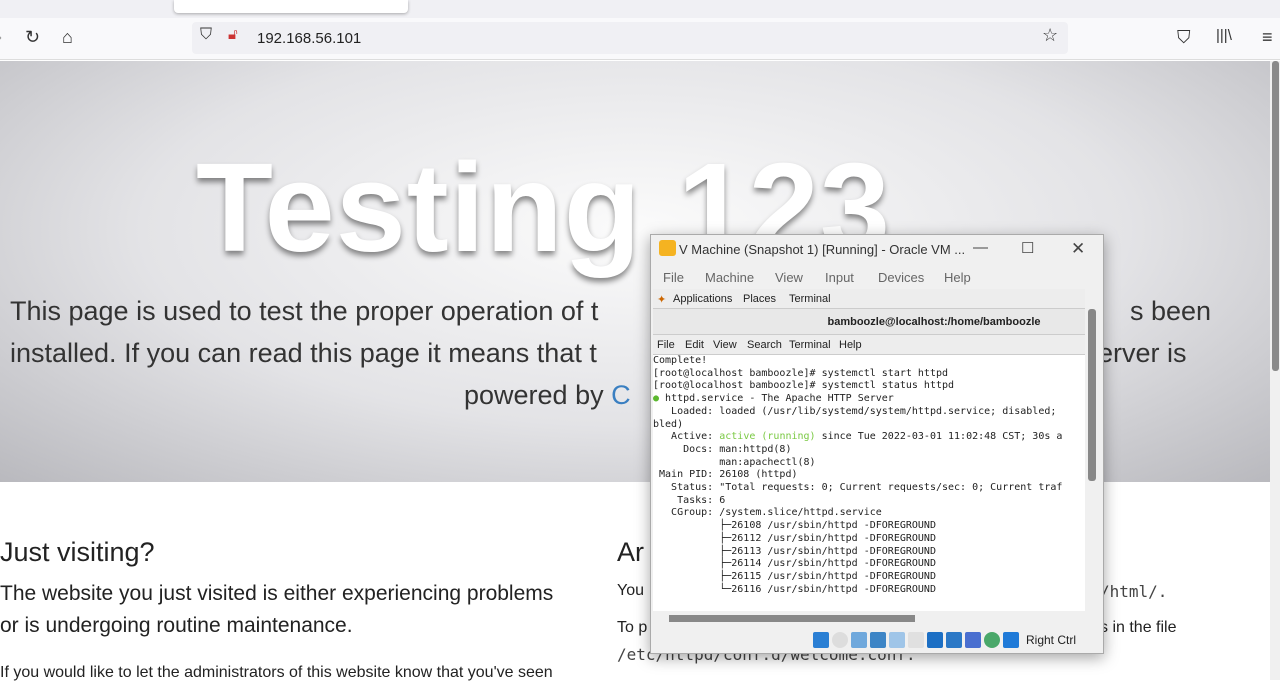 The width and height of the screenshot is (1280, 682). What do you see at coordinates (1051, 640) in the screenshot?
I see `host-key-label: Right Ctrl` at bounding box center [1051, 640].